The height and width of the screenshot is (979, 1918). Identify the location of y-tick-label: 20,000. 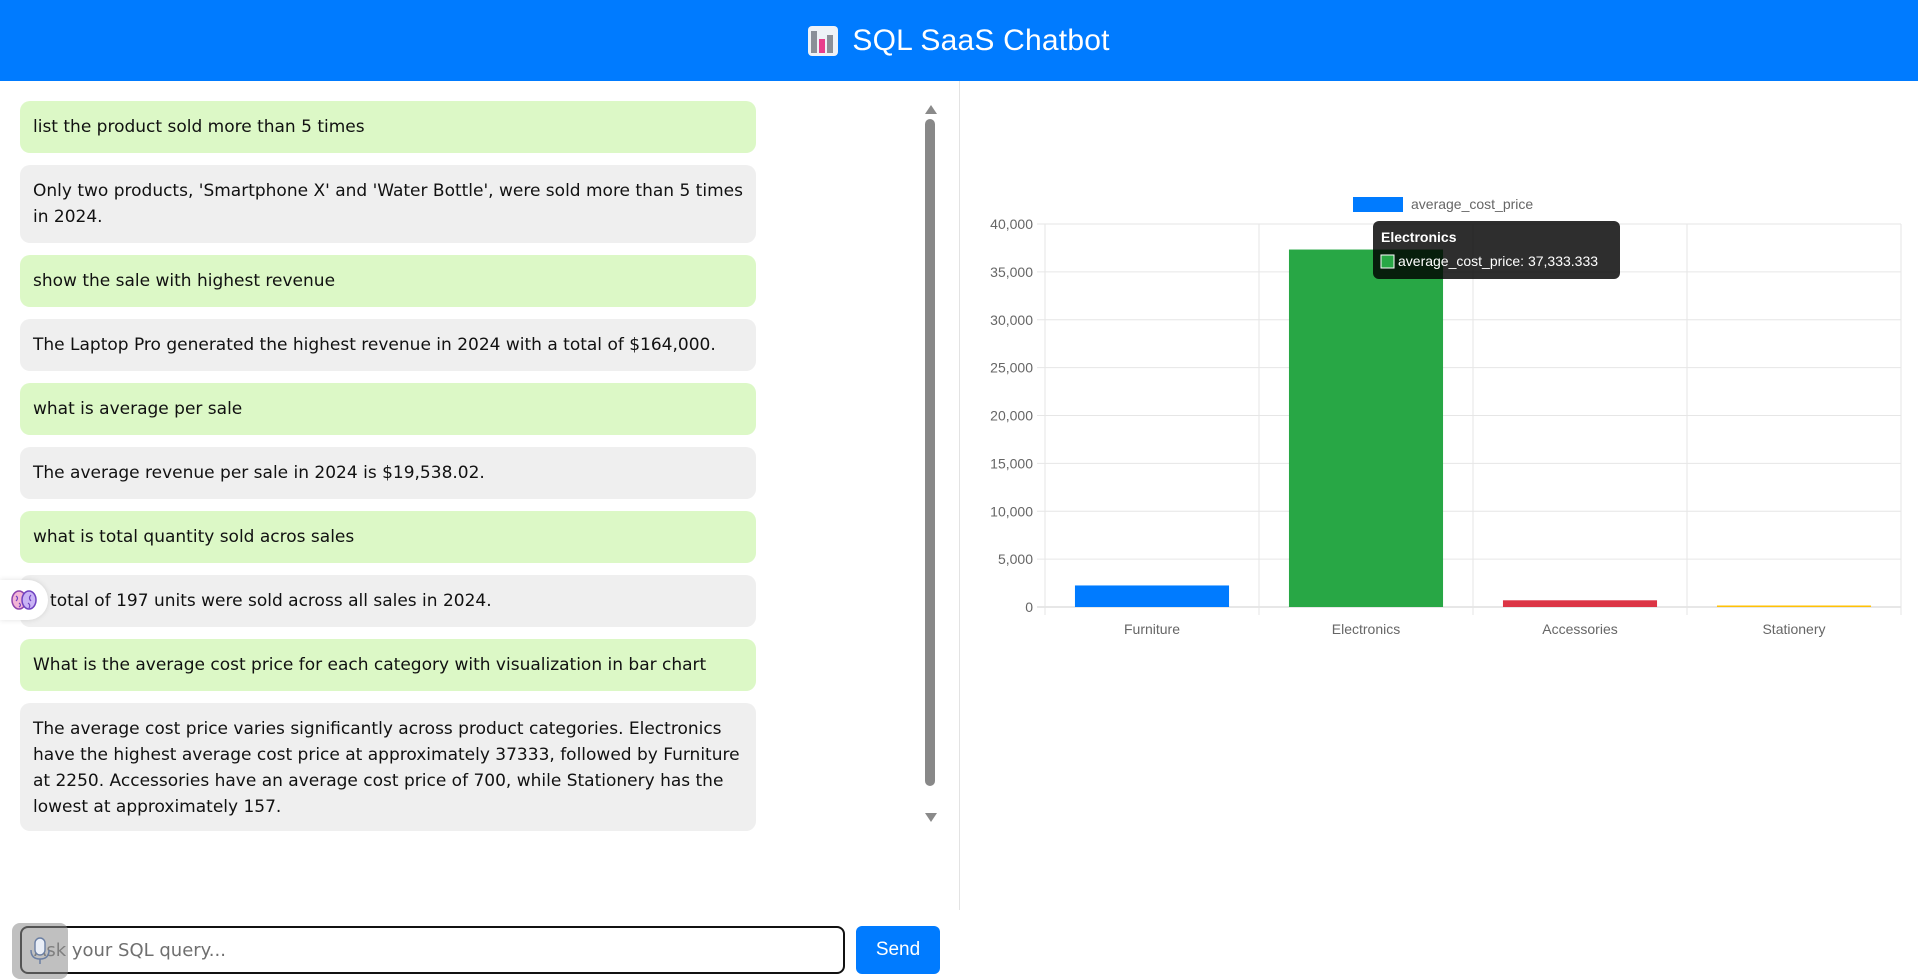
(1011, 416).